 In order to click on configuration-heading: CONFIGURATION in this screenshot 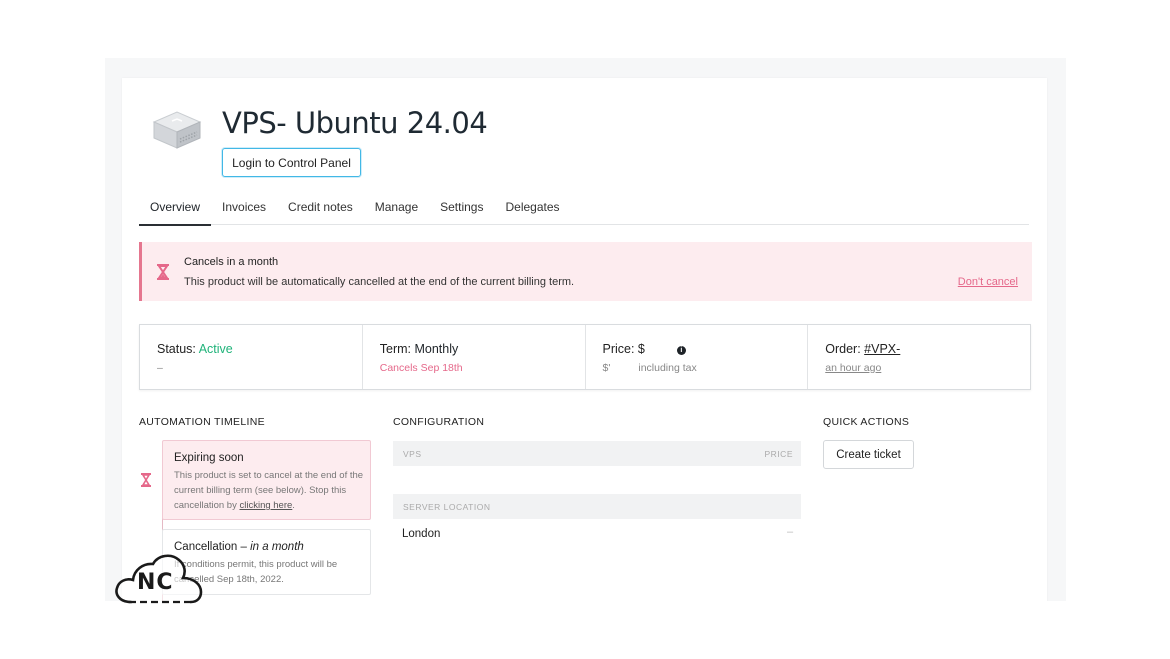, I will do `click(439, 422)`.